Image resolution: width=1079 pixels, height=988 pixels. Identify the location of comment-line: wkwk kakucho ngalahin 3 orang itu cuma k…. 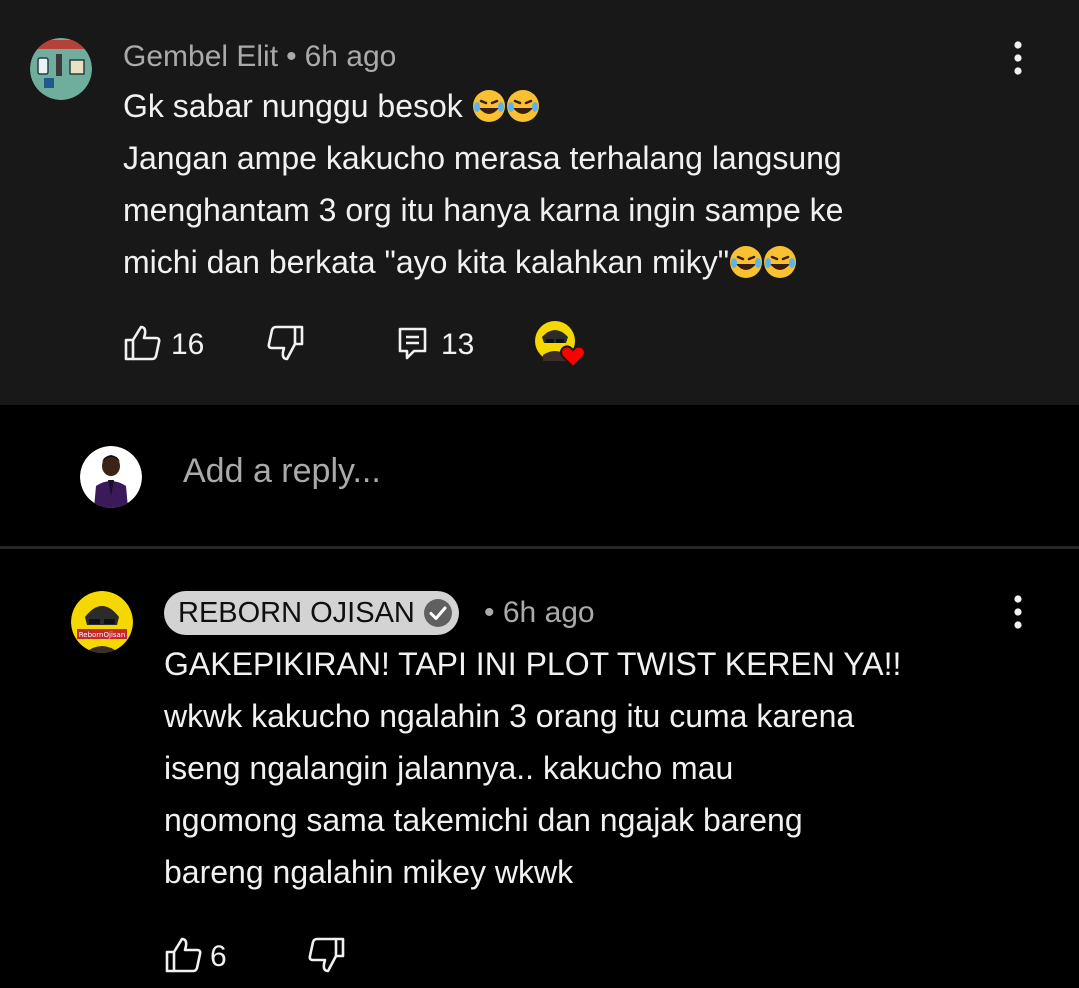
(509, 716).